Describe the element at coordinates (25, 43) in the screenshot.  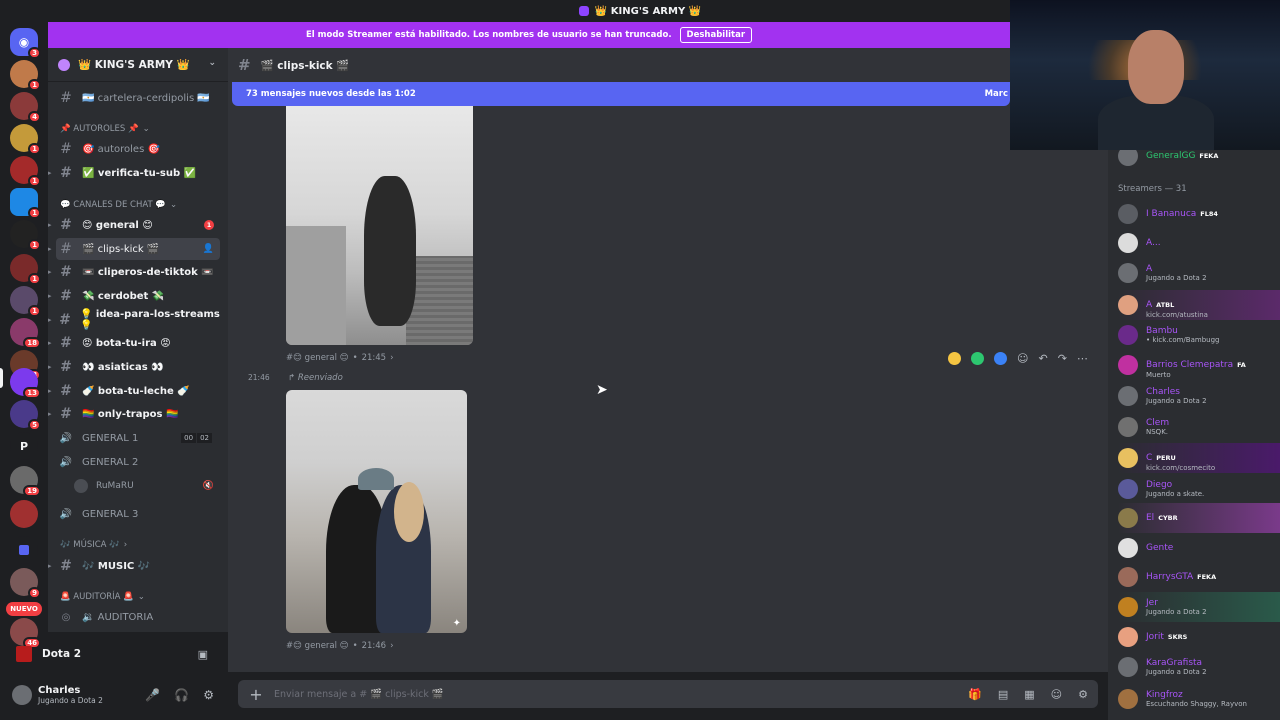
I see `discord-home-icon: ◉ 3` at that location.